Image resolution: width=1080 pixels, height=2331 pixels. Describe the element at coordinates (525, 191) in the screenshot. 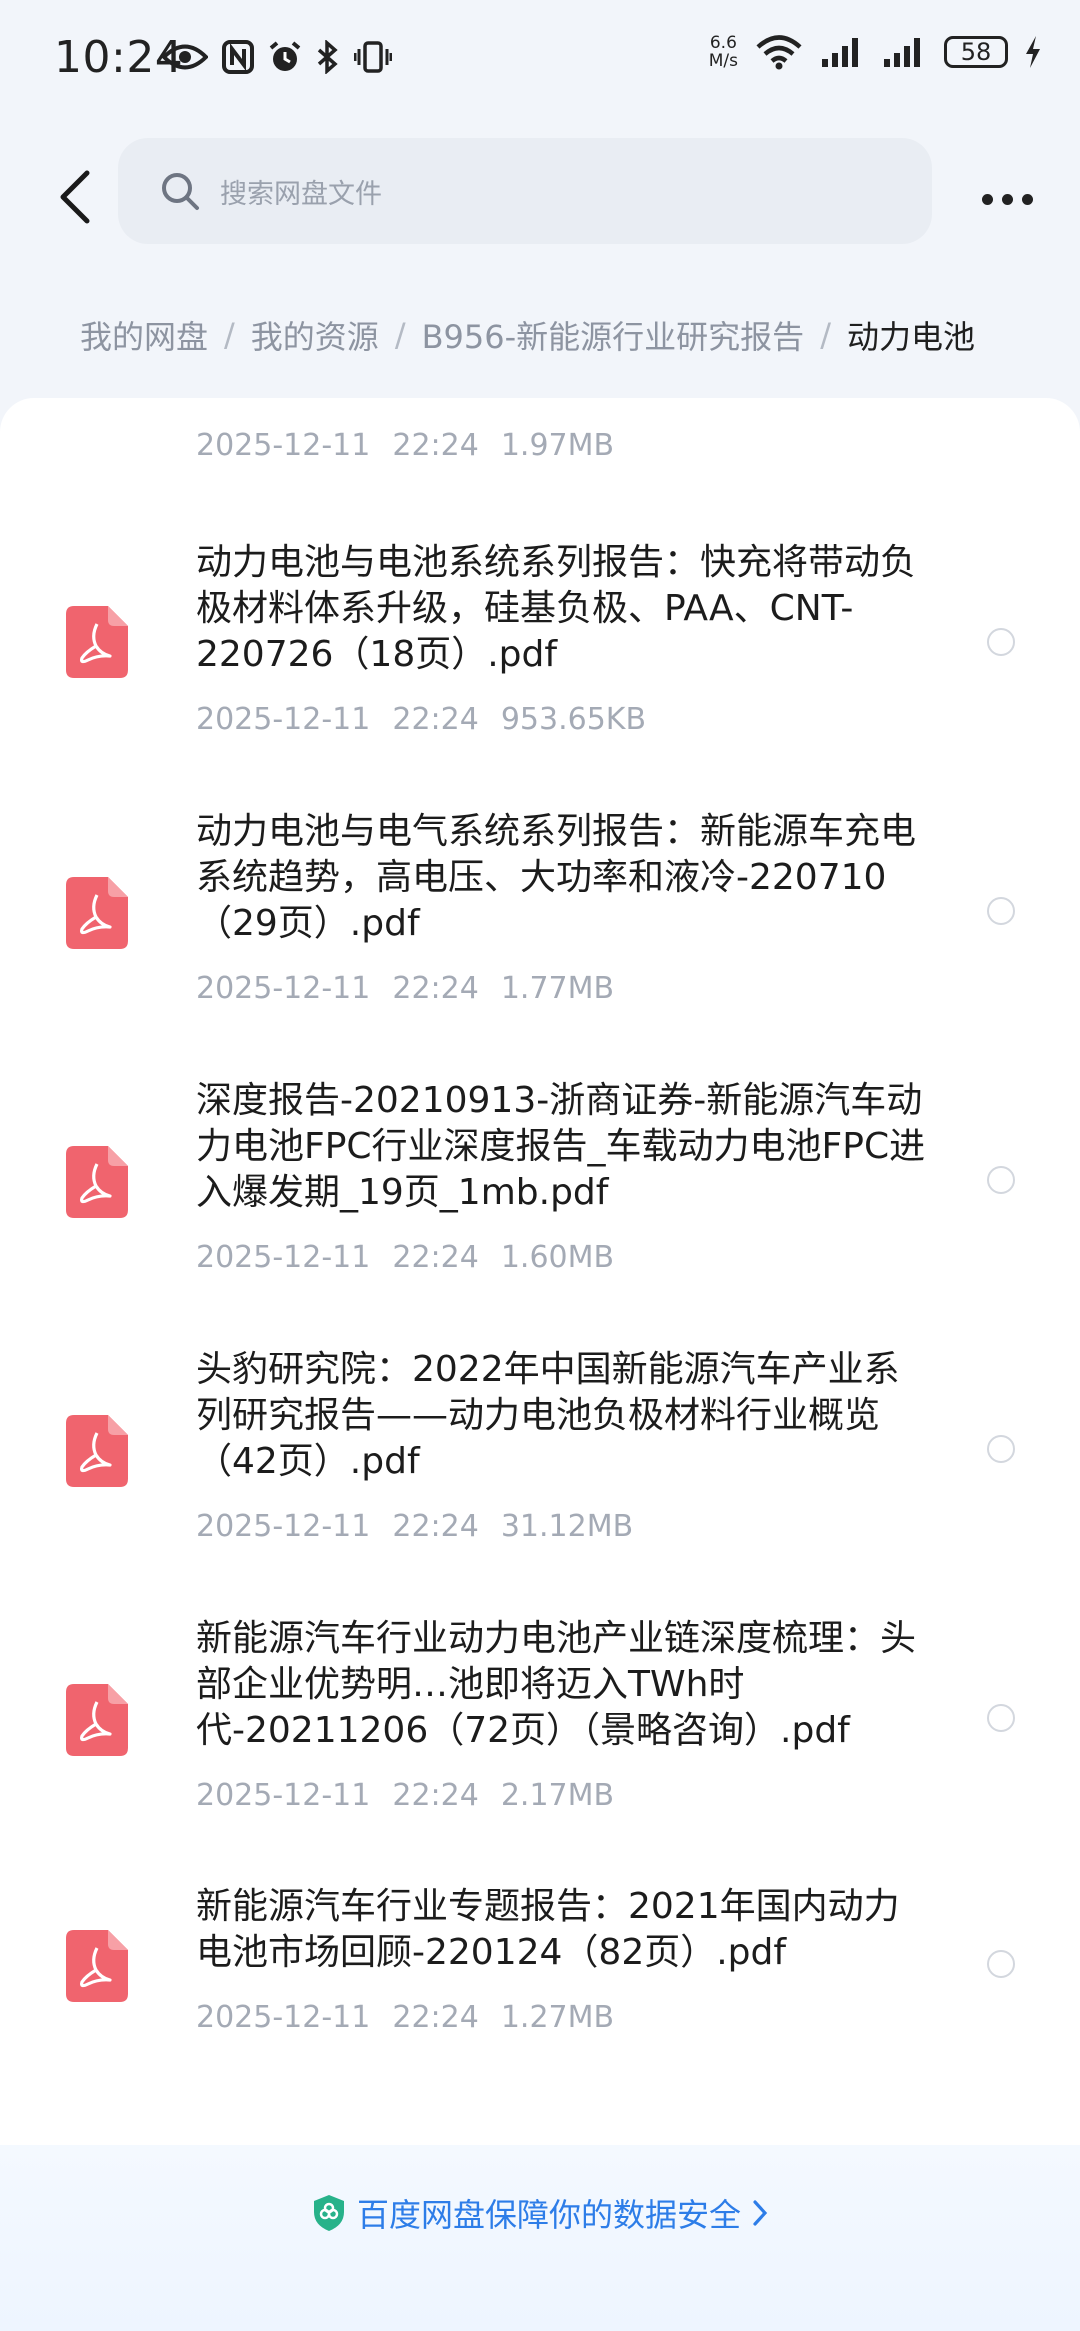

I see `search-input: 搜索网盘文件` at that location.